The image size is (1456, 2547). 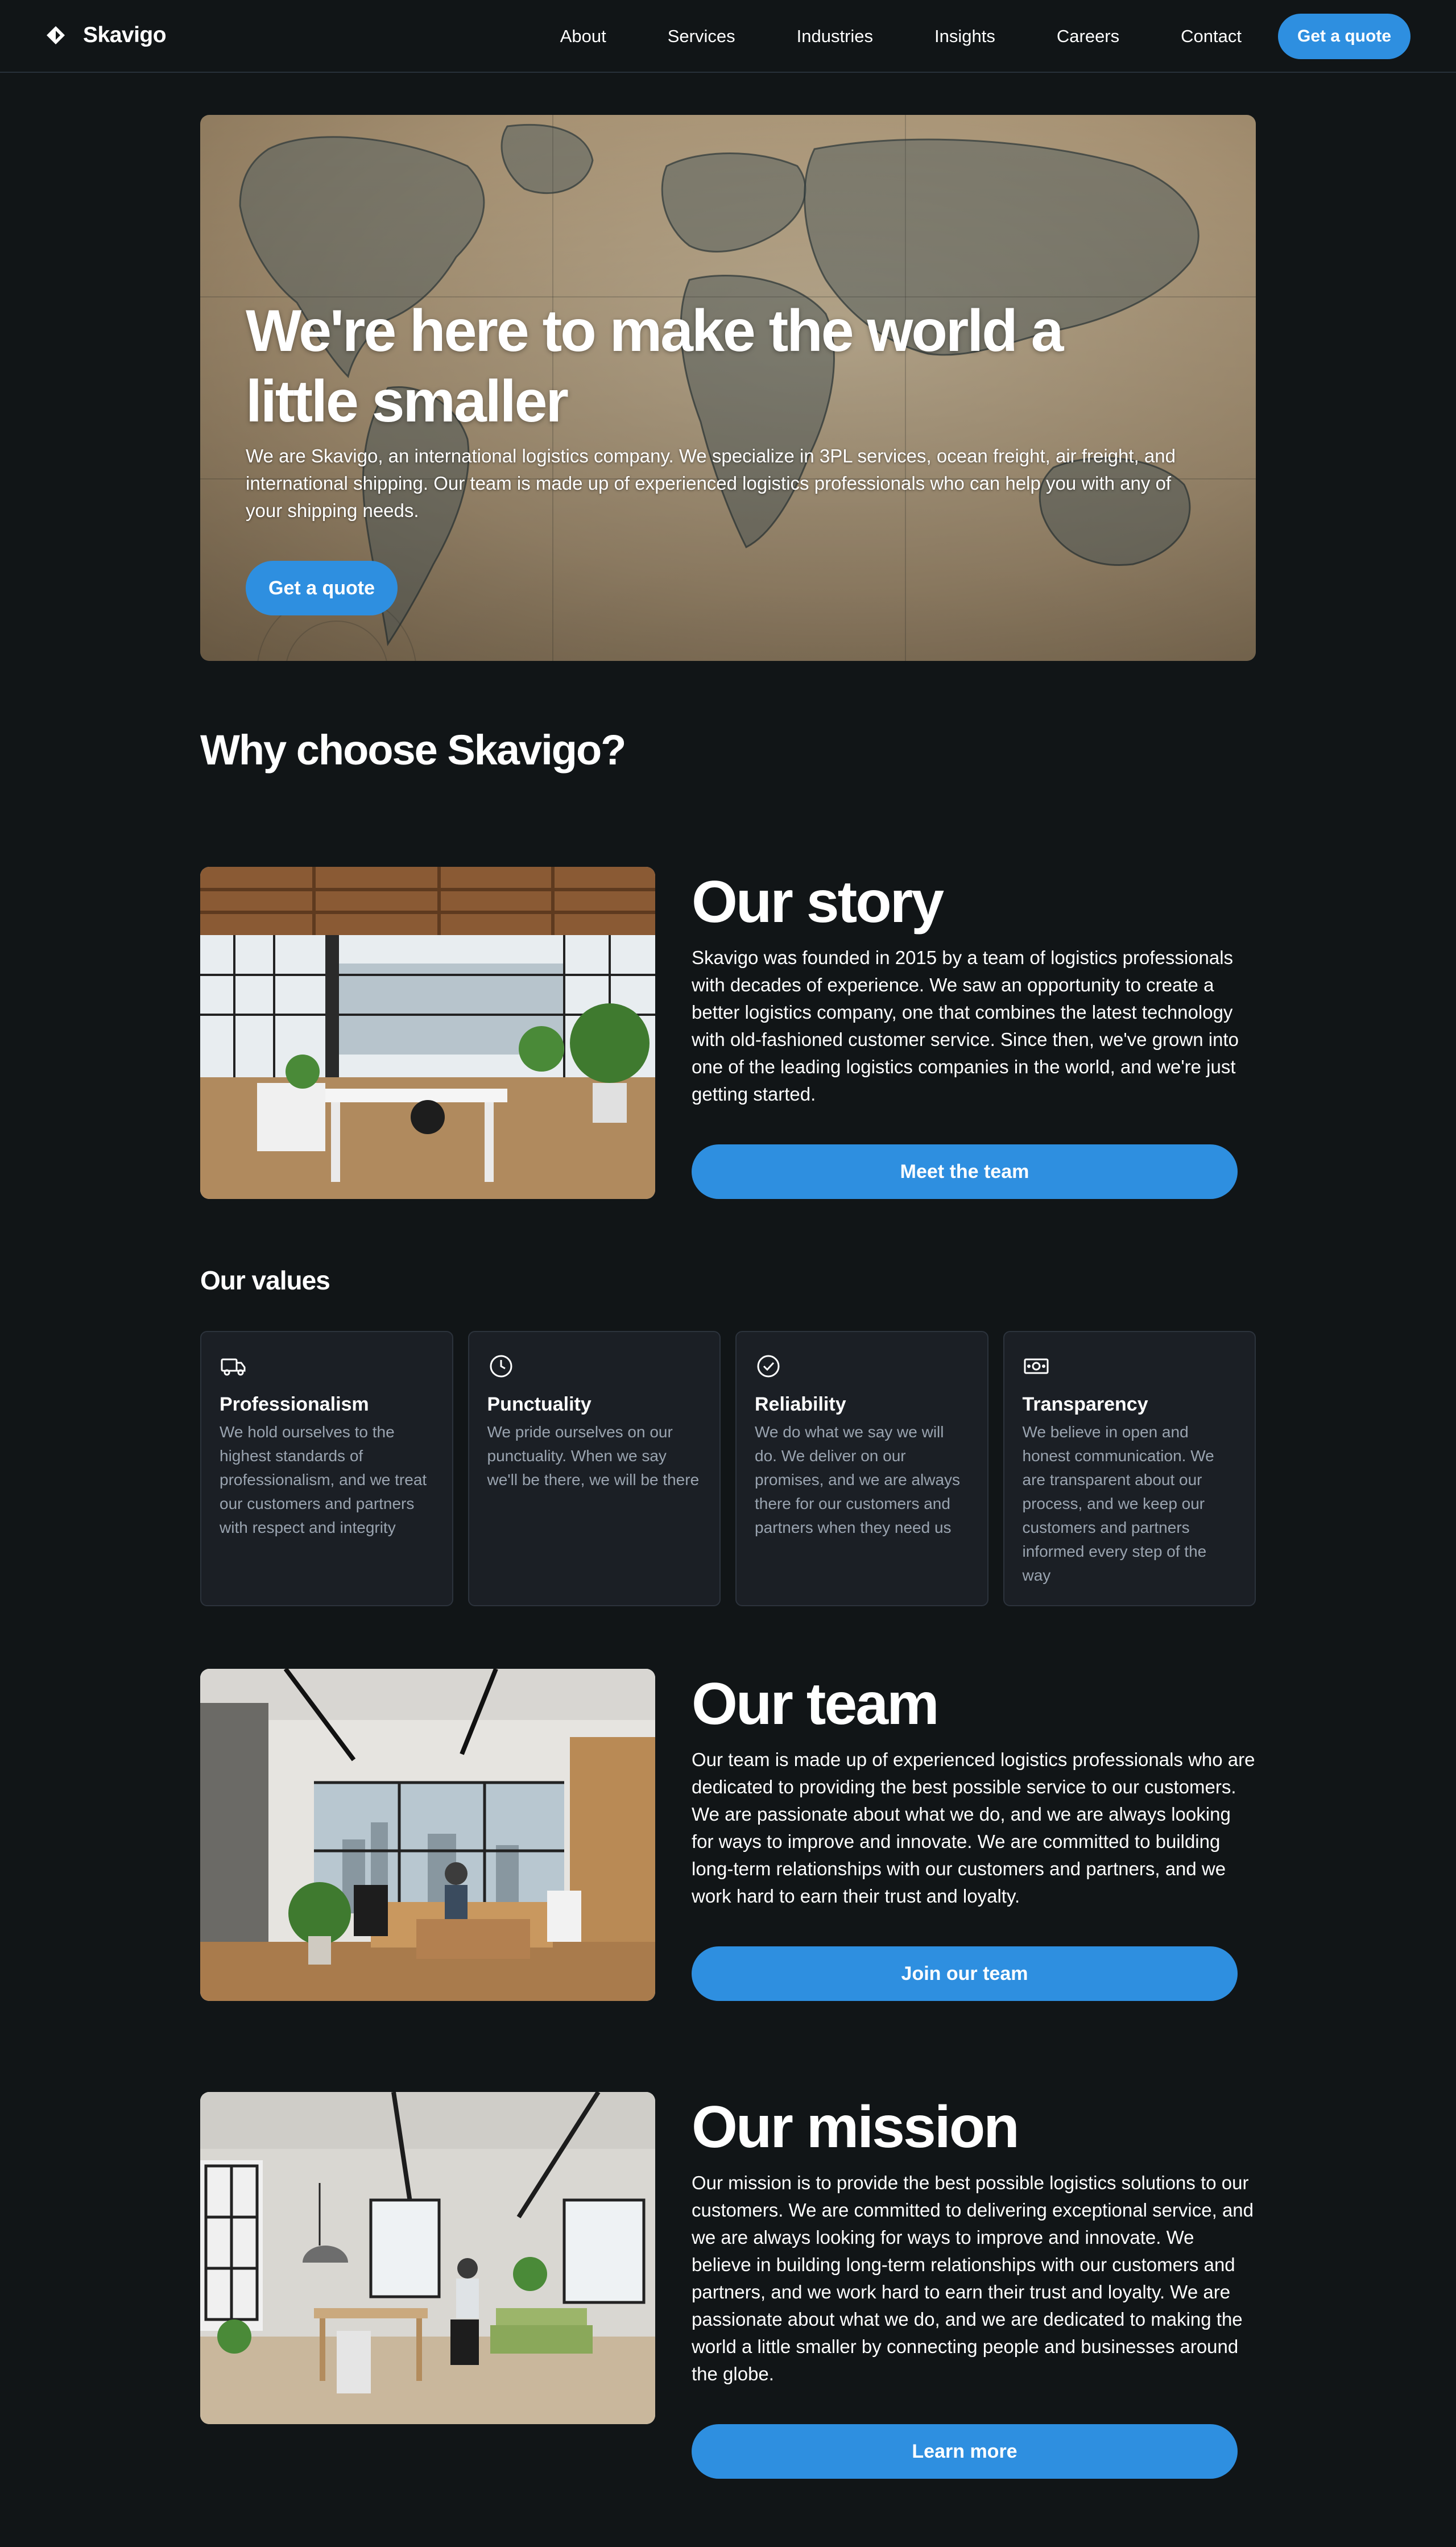 What do you see at coordinates (965, 1171) in the screenshot?
I see `meet-the-team-button: Meet the team` at bounding box center [965, 1171].